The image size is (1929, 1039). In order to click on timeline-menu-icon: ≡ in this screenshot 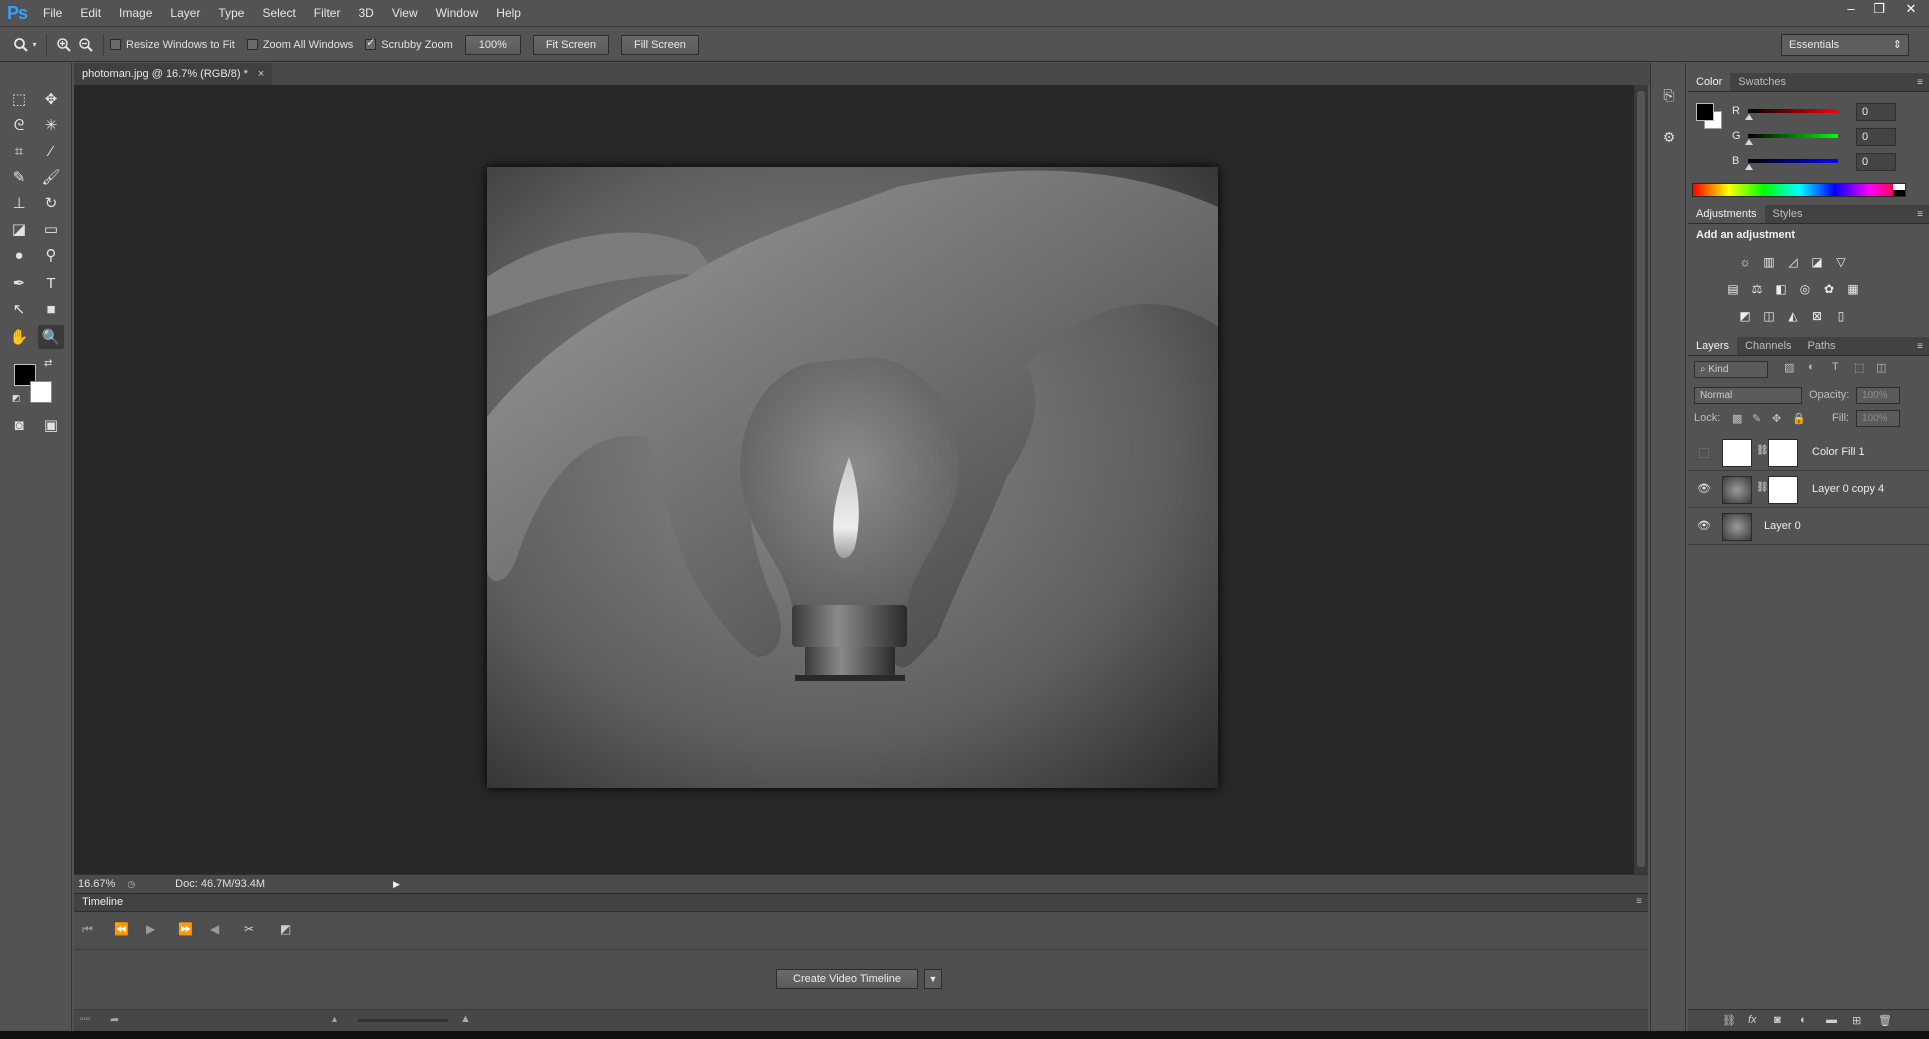, I will do `click(1639, 901)`.